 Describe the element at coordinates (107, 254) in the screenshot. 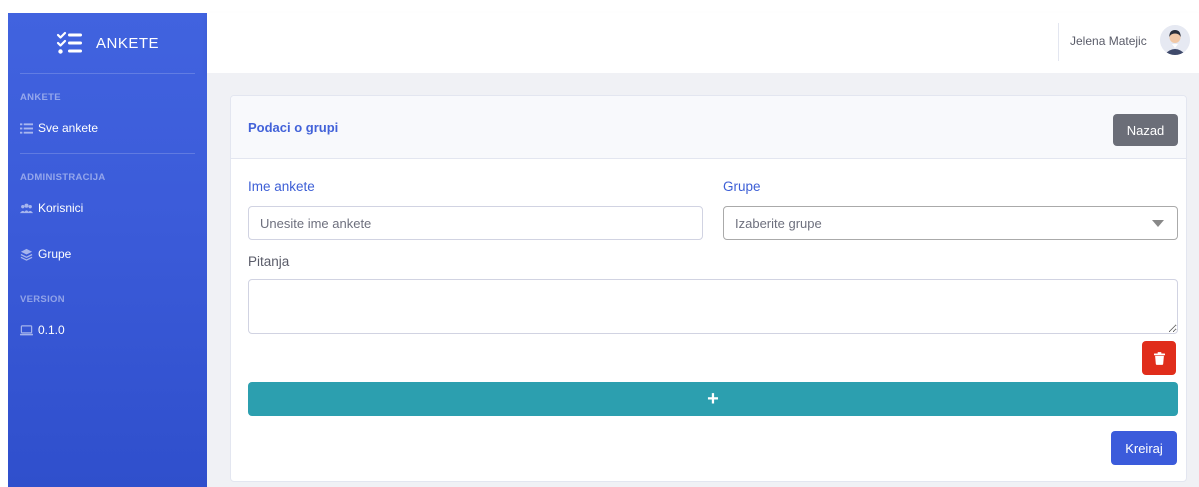

I see `sidebar-item-grupe: Grupe` at that location.